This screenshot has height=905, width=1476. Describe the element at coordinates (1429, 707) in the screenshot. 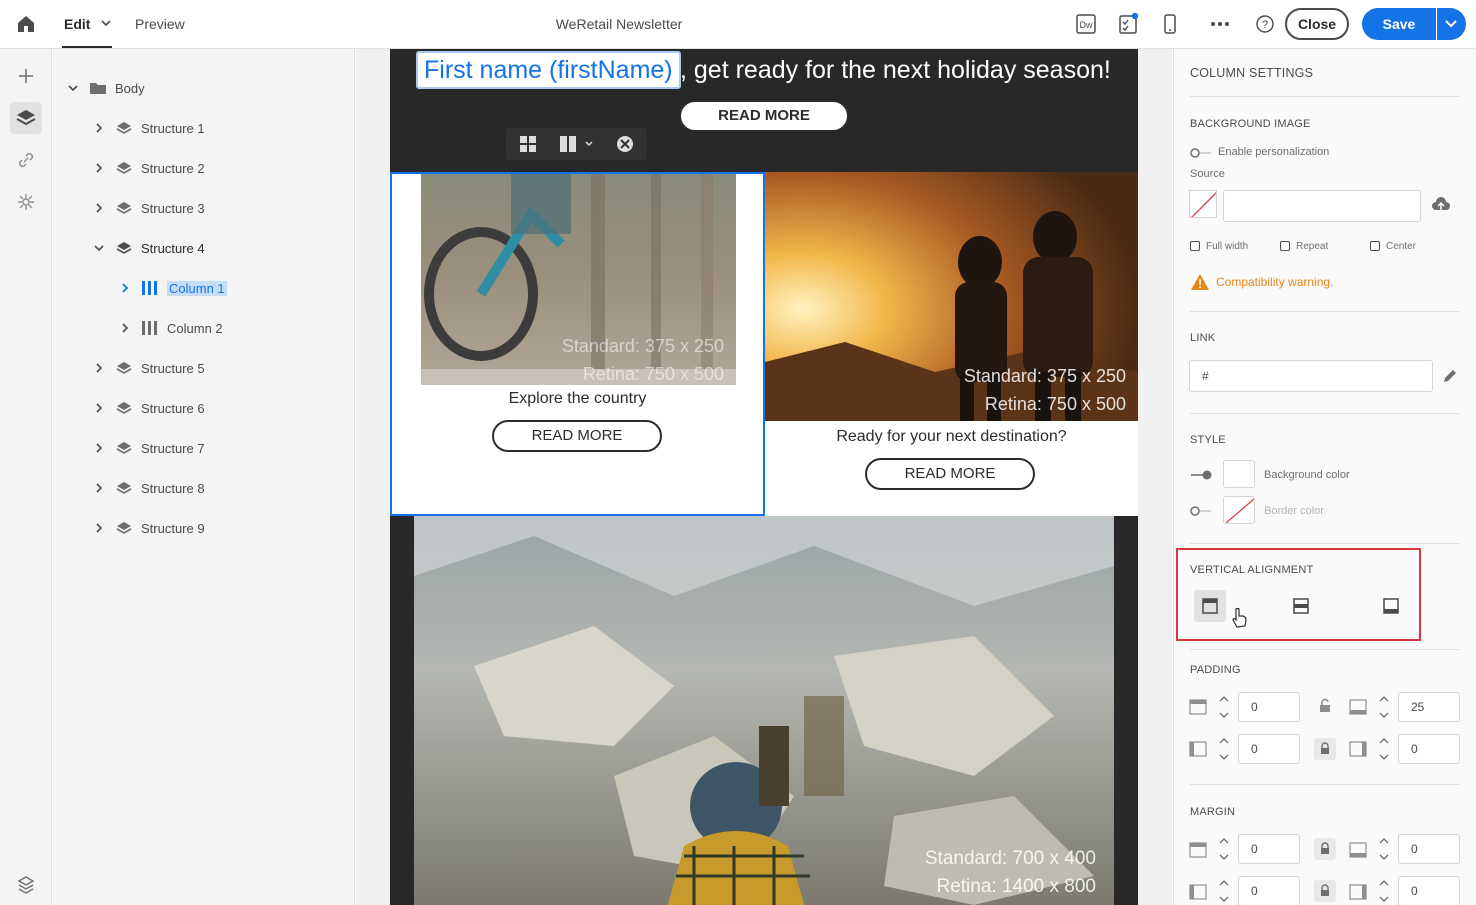

I see `padding-bottom-input: 25` at that location.